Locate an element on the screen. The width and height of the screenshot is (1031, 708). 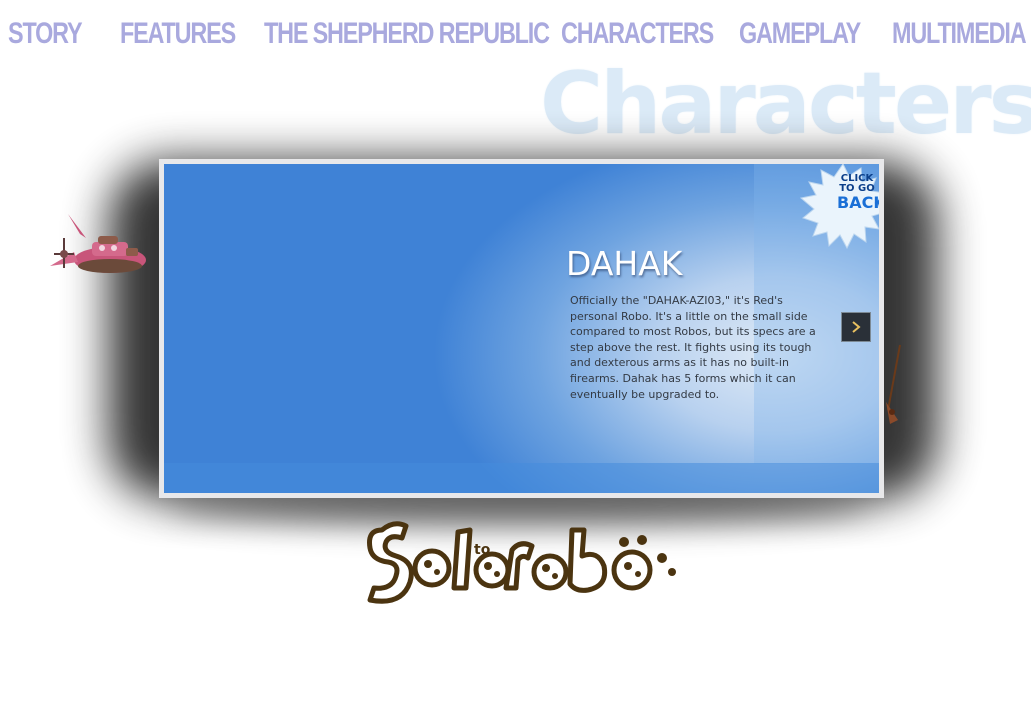
nav-features: FEATURES is located at coordinates (178, 34).